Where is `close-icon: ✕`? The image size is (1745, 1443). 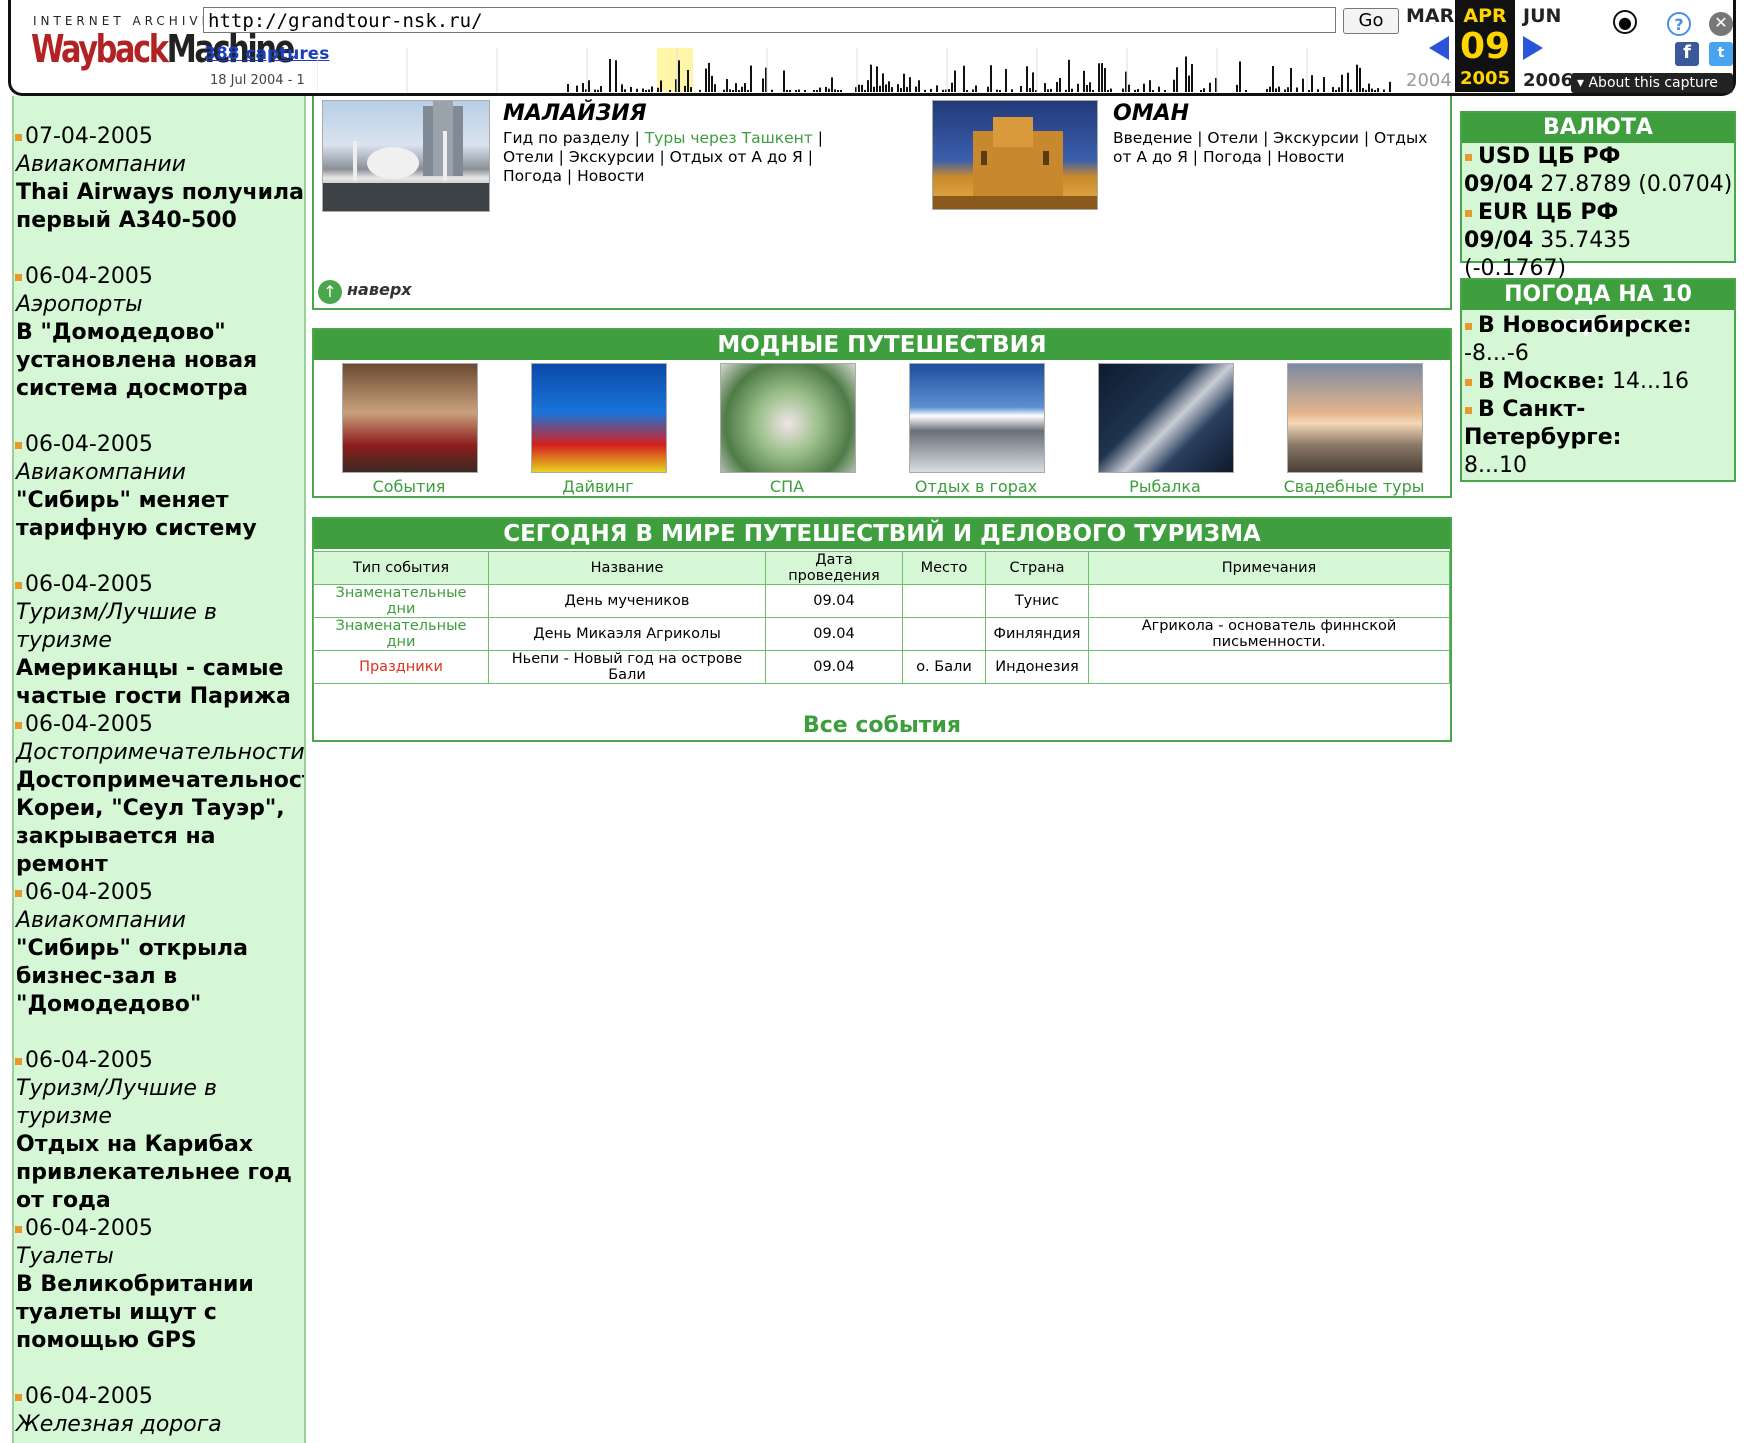 close-icon: ✕ is located at coordinates (1721, 24).